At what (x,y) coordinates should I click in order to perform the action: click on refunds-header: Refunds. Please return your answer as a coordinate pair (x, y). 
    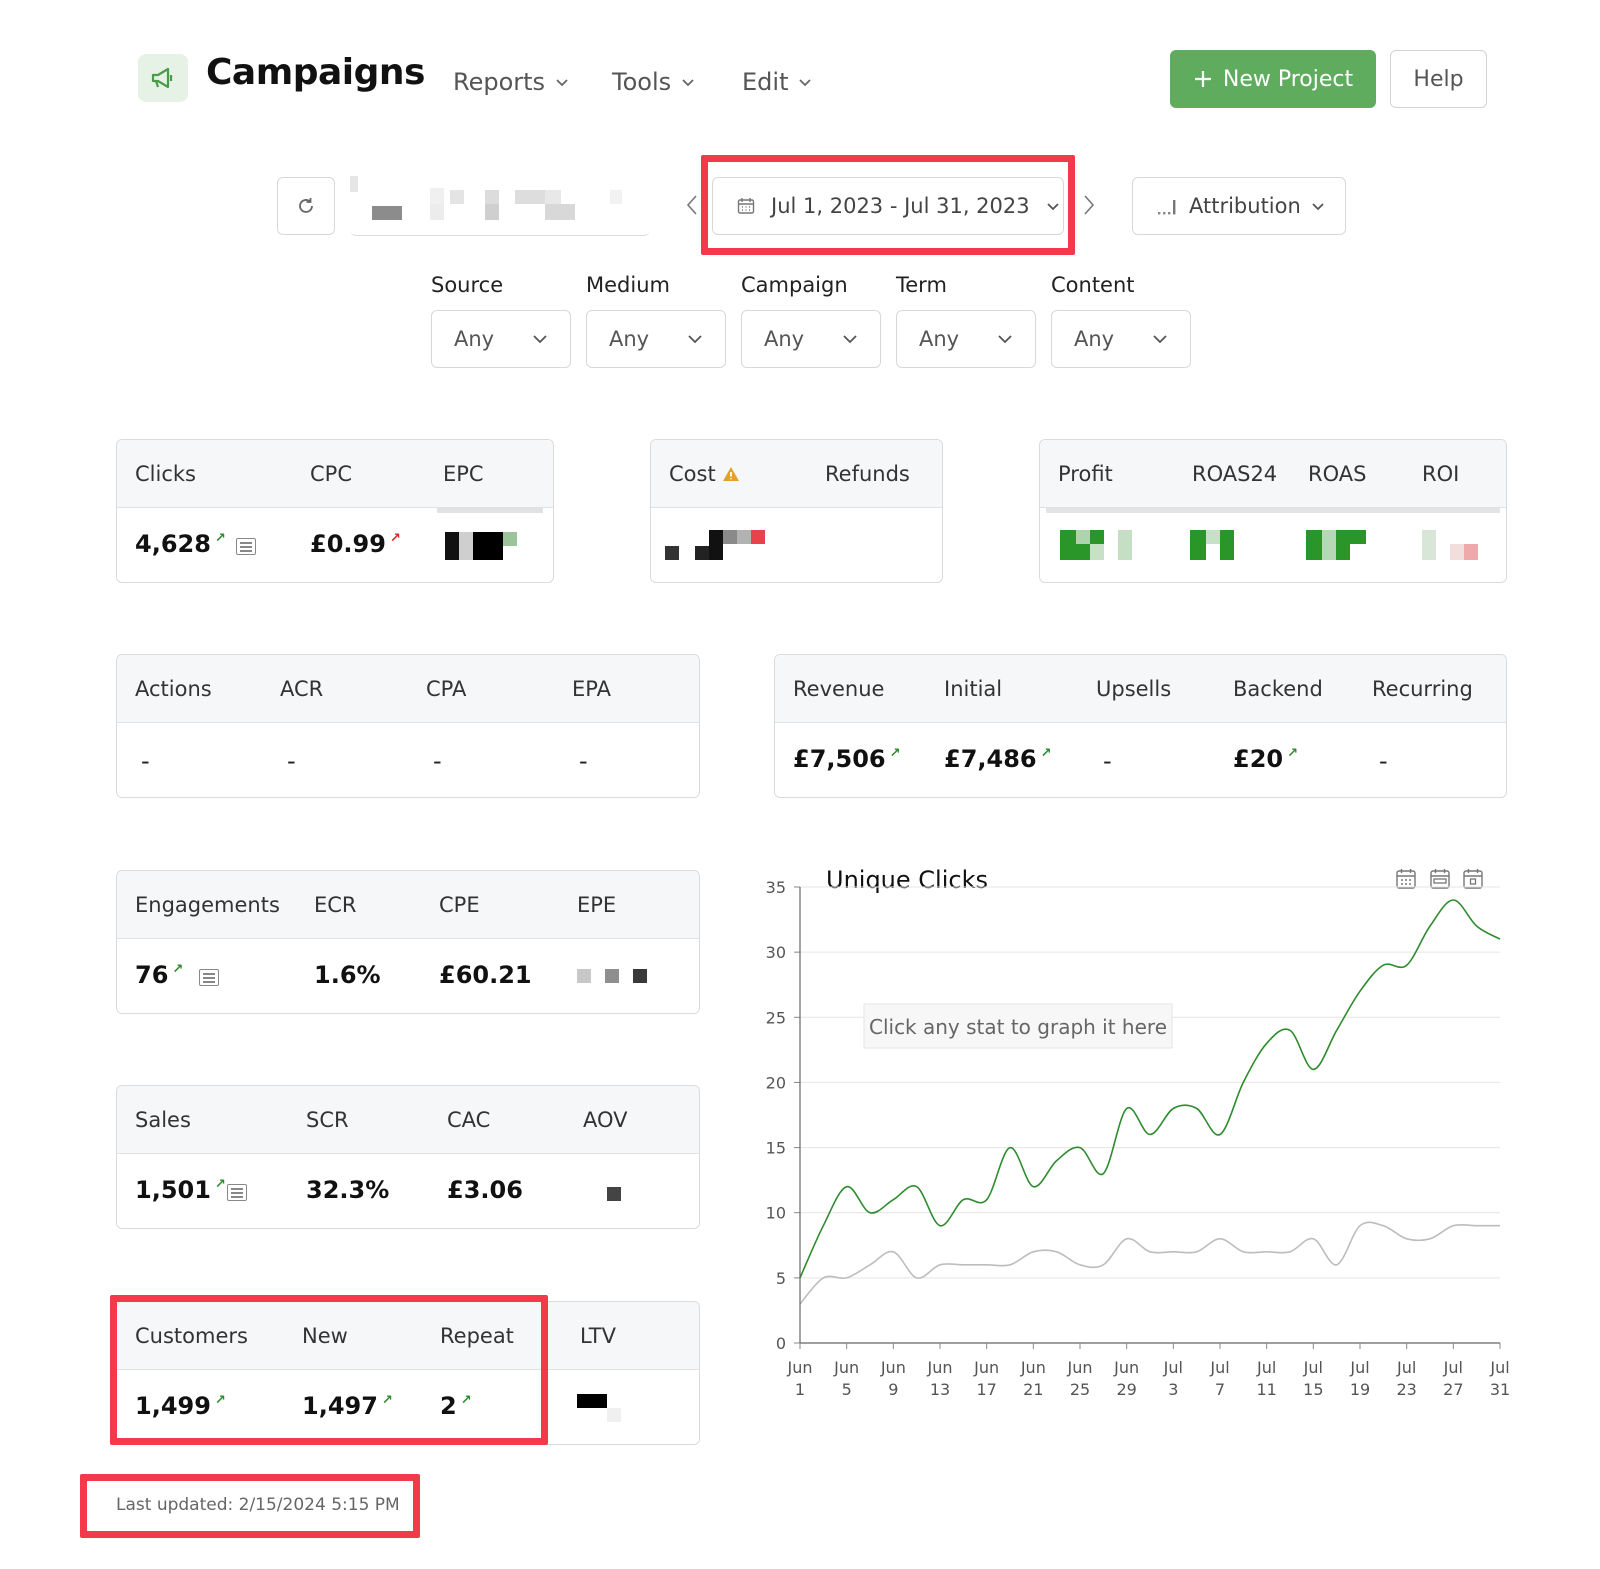
    Looking at the image, I should click on (867, 474).